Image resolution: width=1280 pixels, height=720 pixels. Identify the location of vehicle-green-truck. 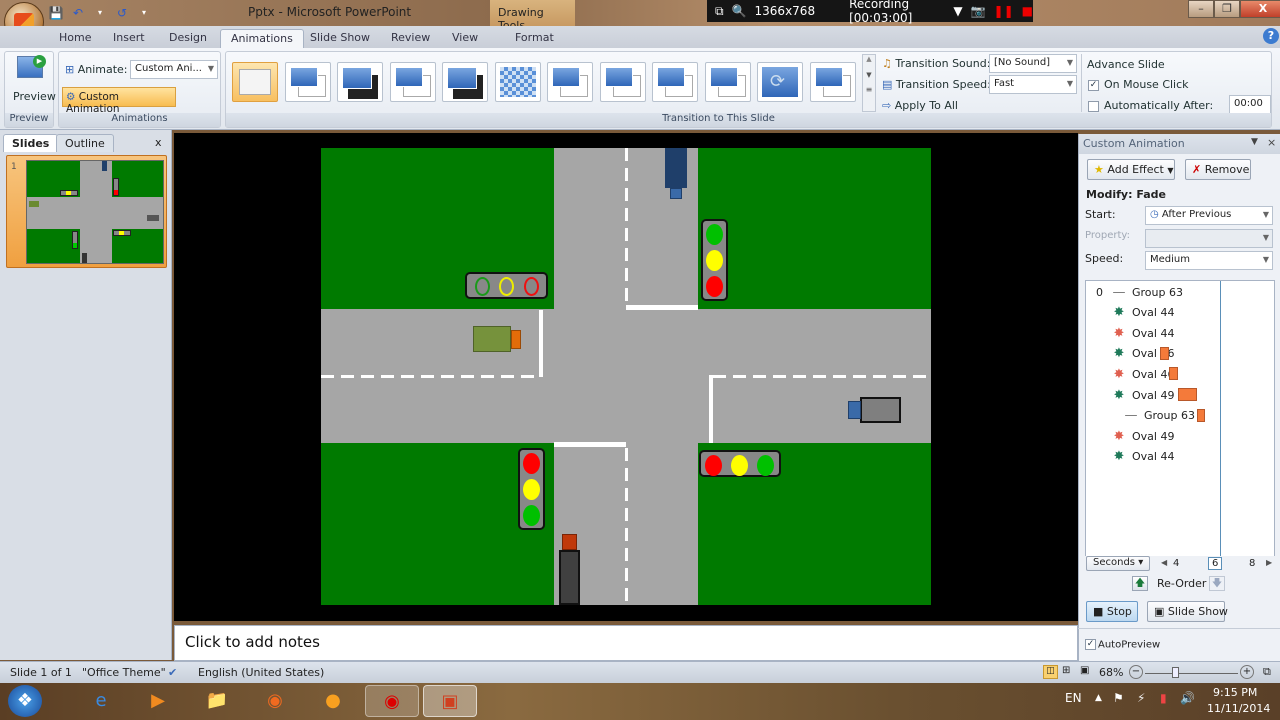
(492, 339).